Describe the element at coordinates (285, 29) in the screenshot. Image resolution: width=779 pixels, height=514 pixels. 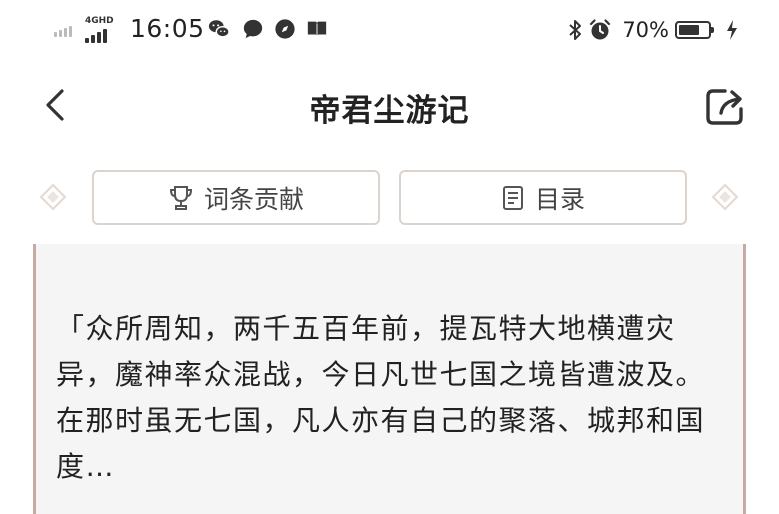
I see `compass-icon` at that location.